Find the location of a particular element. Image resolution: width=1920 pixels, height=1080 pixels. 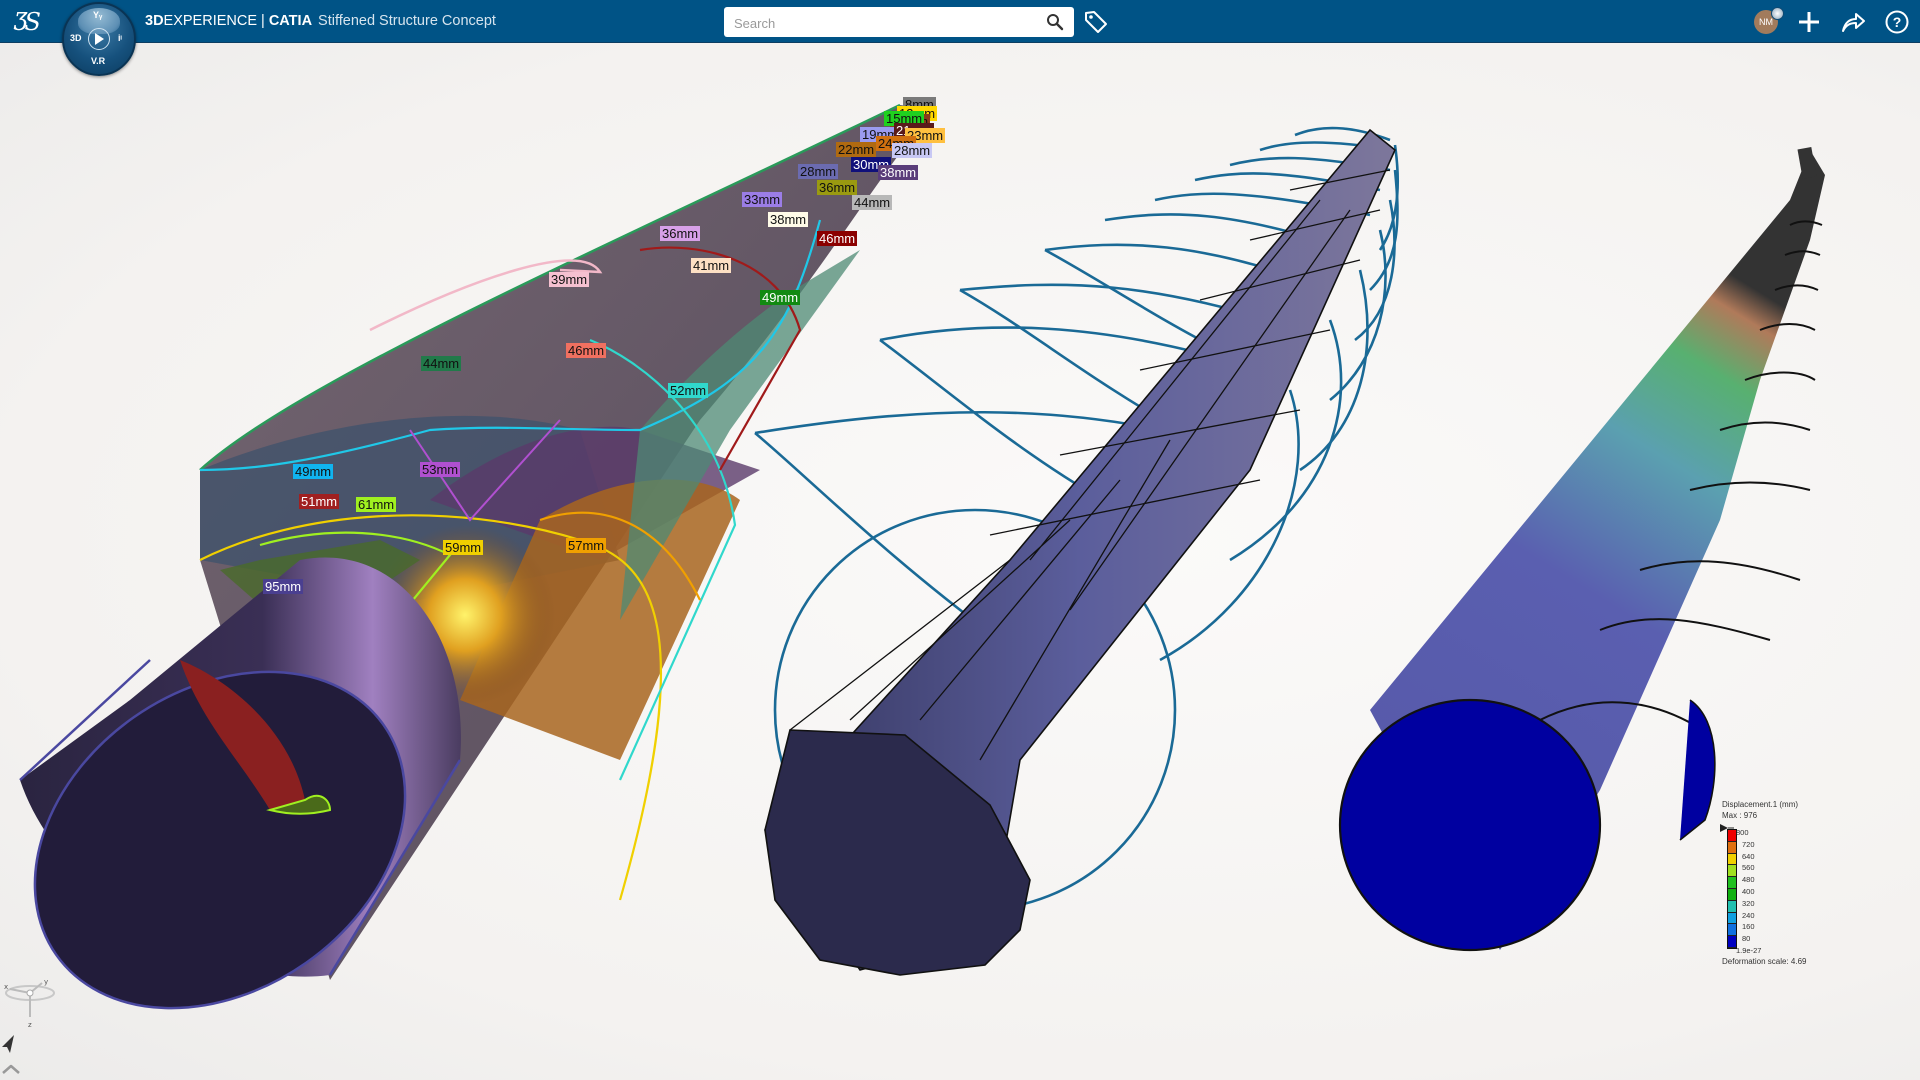

dimension-label: 53mm is located at coordinates (440, 469).